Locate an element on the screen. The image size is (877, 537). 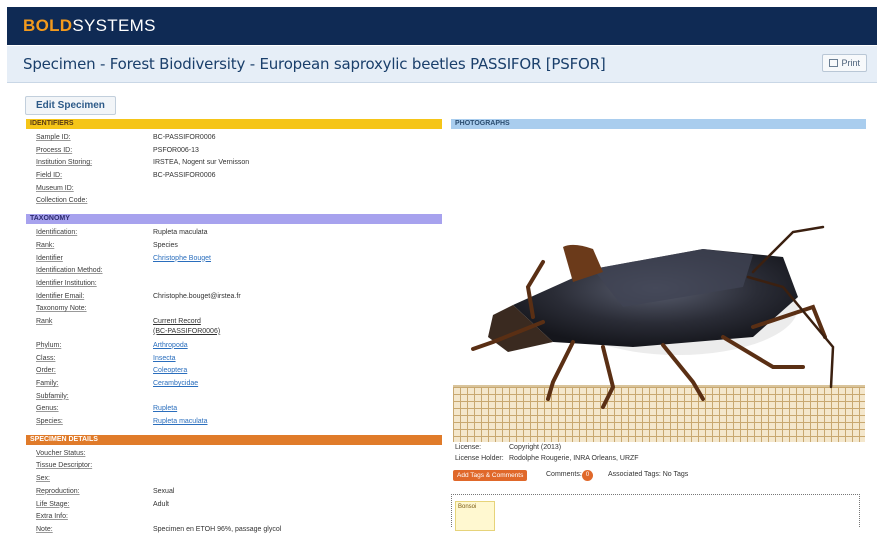
detail-row: Subfamily: is located at coordinates (234, 397).